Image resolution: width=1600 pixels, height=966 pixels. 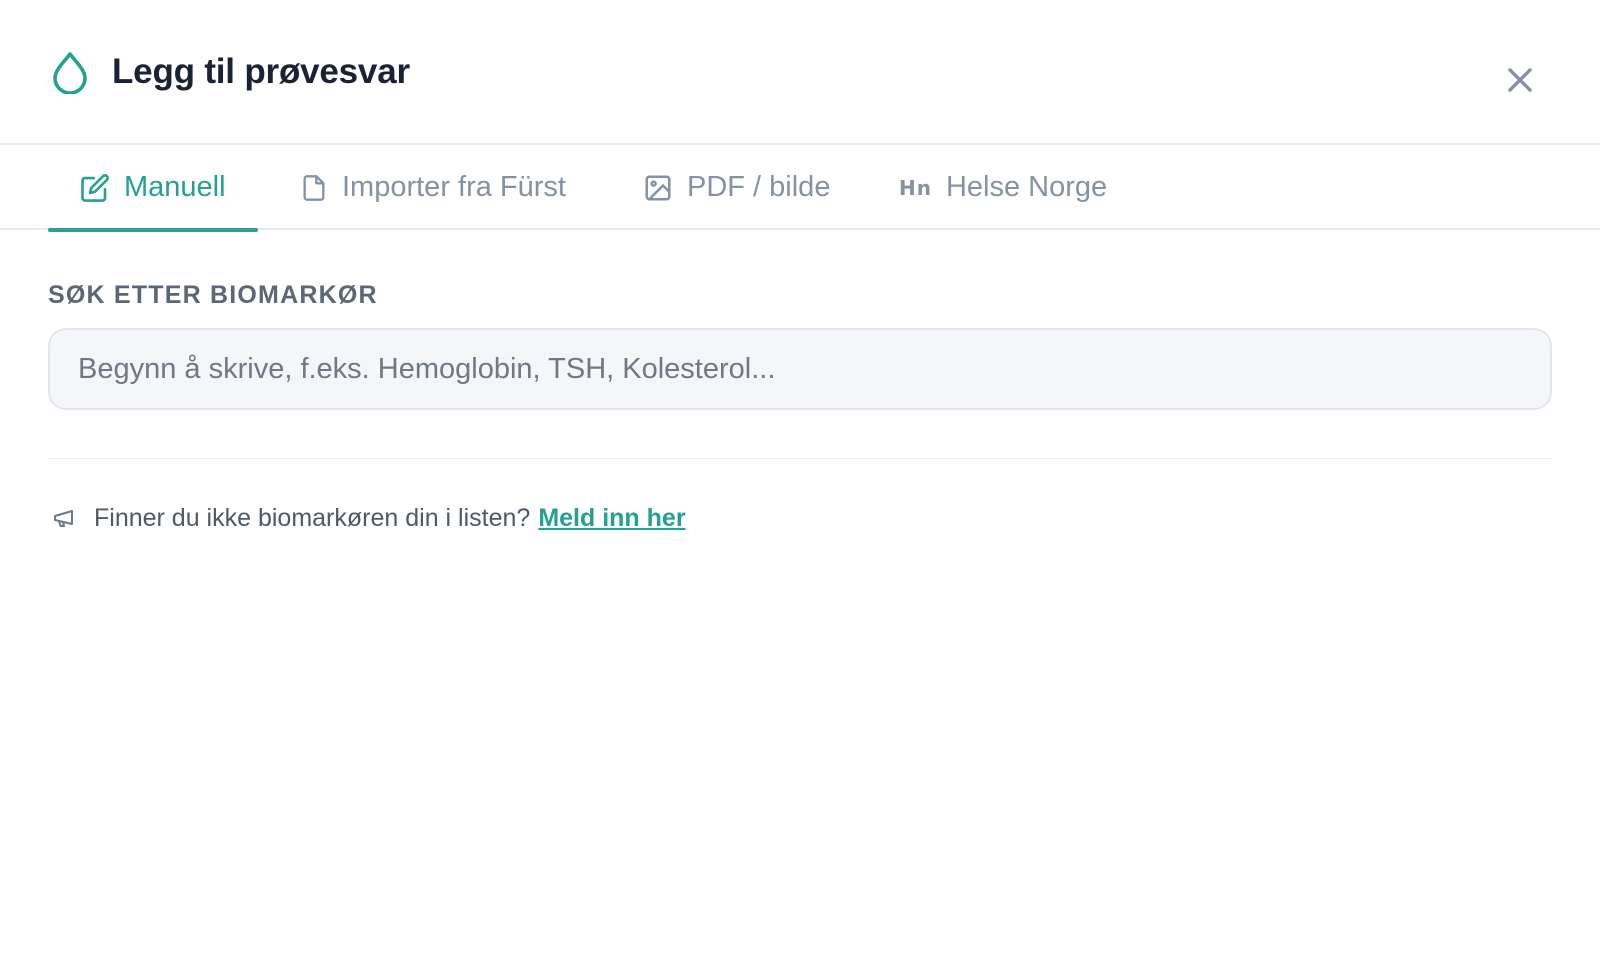 I want to click on edit-icon, so click(x=95, y=188).